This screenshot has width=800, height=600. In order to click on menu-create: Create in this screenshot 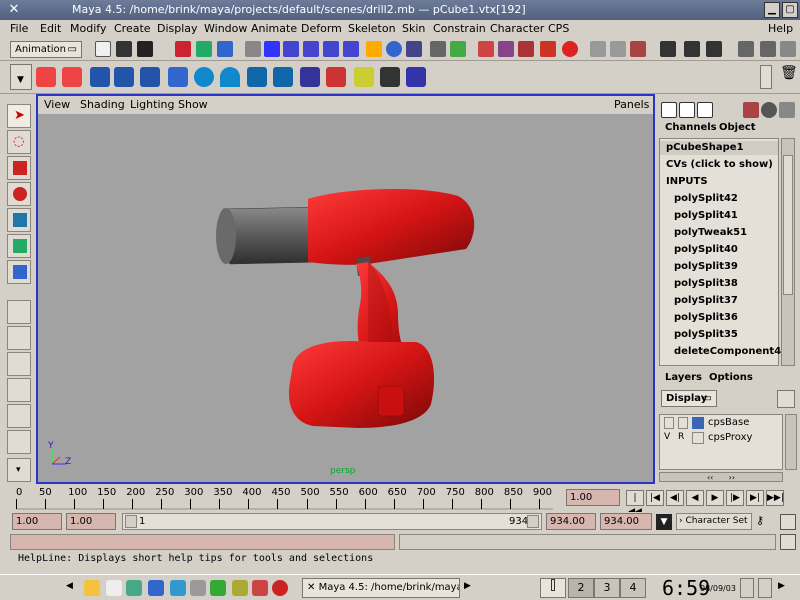, I will do `click(132, 28)`.